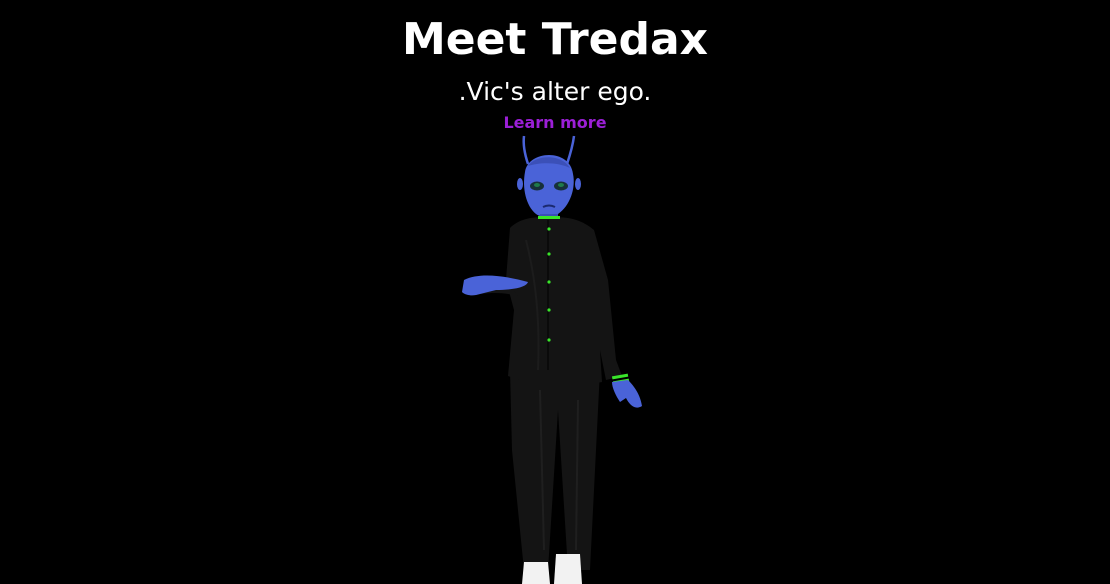 The image size is (1110, 584). What do you see at coordinates (549, 186) in the screenshot?
I see `head` at bounding box center [549, 186].